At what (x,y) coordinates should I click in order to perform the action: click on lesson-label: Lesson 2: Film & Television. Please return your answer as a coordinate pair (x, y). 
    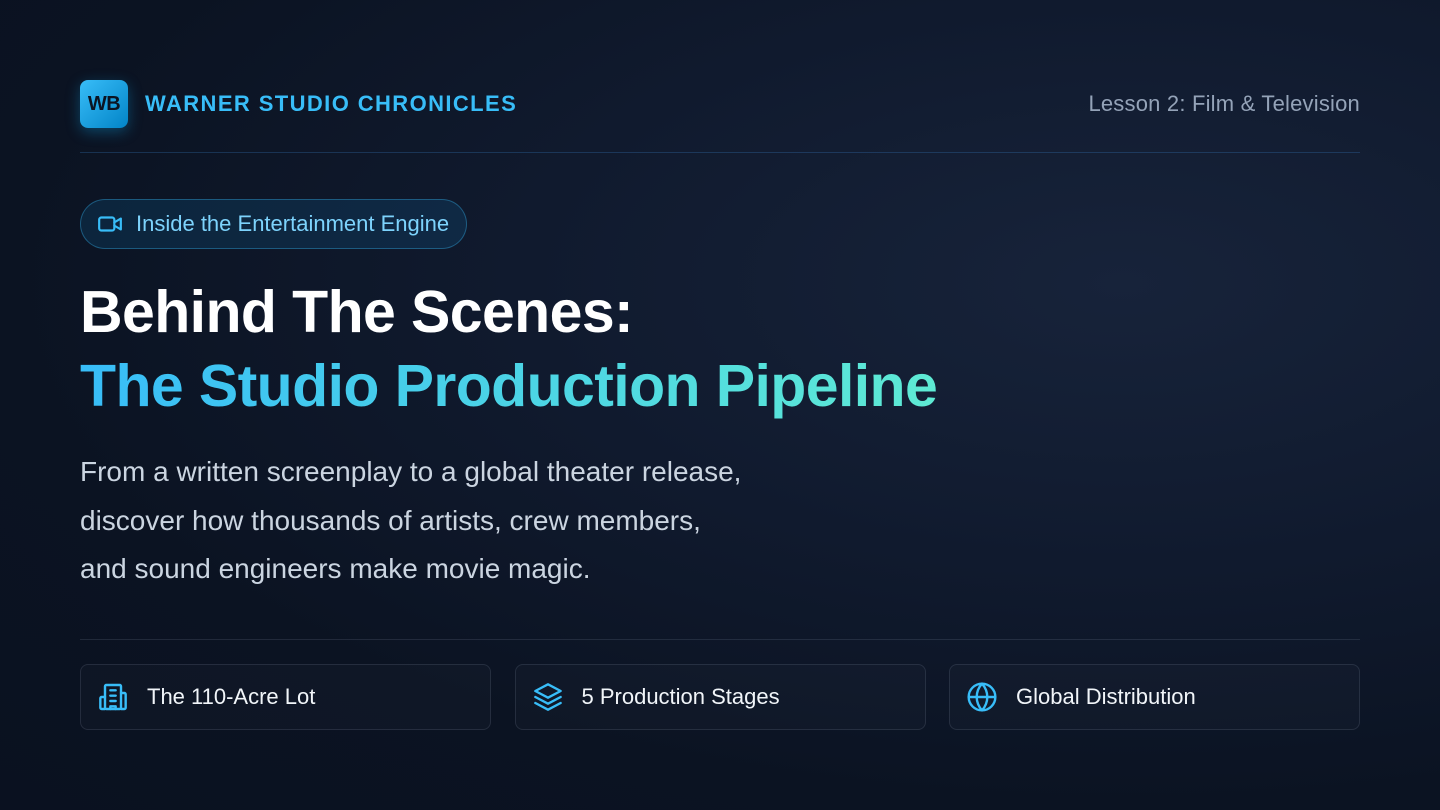
    Looking at the image, I should click on (1224, 103).